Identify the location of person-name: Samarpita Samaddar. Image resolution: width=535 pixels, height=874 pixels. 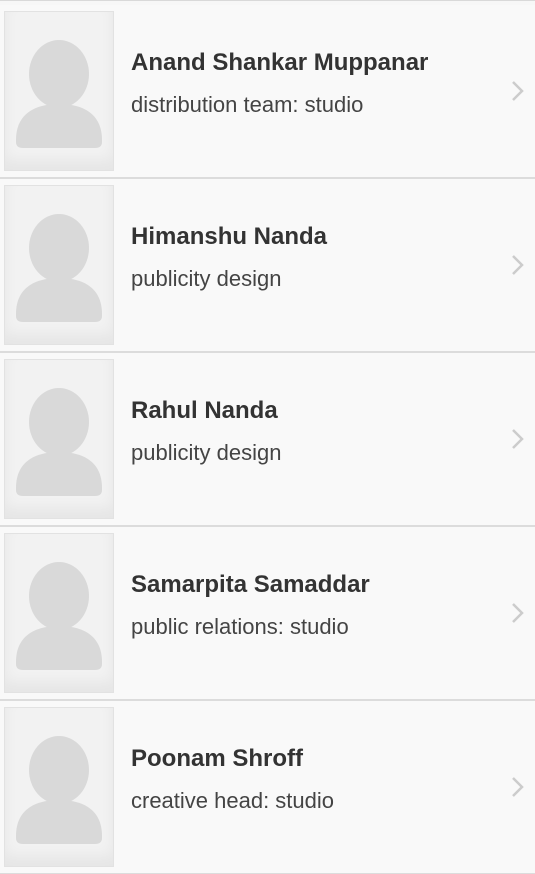
(250, 584).